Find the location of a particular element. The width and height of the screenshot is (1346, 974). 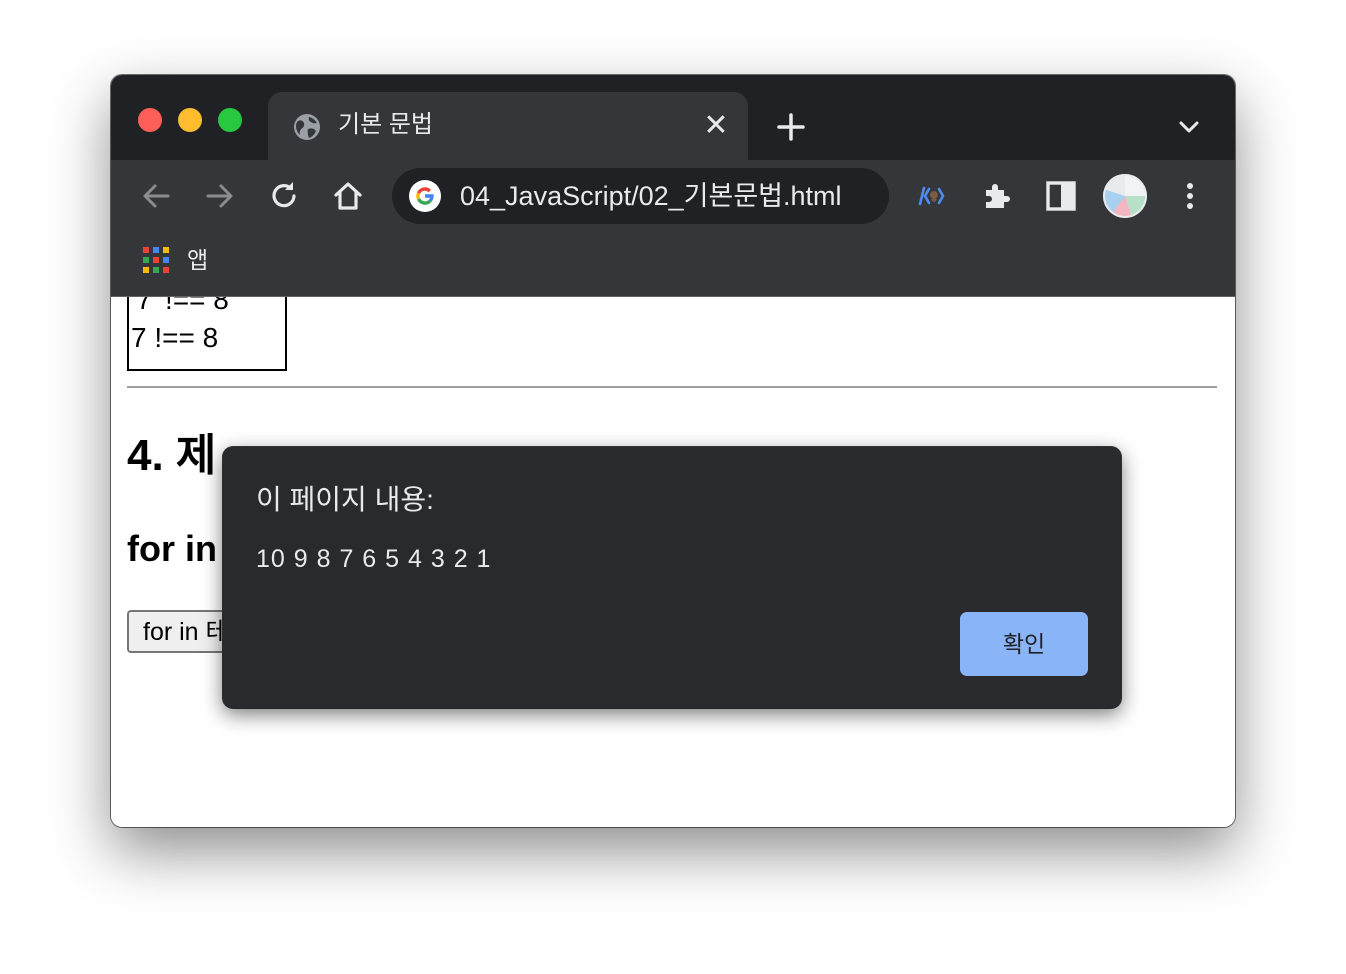

url-text: 04_JavaScript/02_기본문법.html is located at coordinates (651, 196).